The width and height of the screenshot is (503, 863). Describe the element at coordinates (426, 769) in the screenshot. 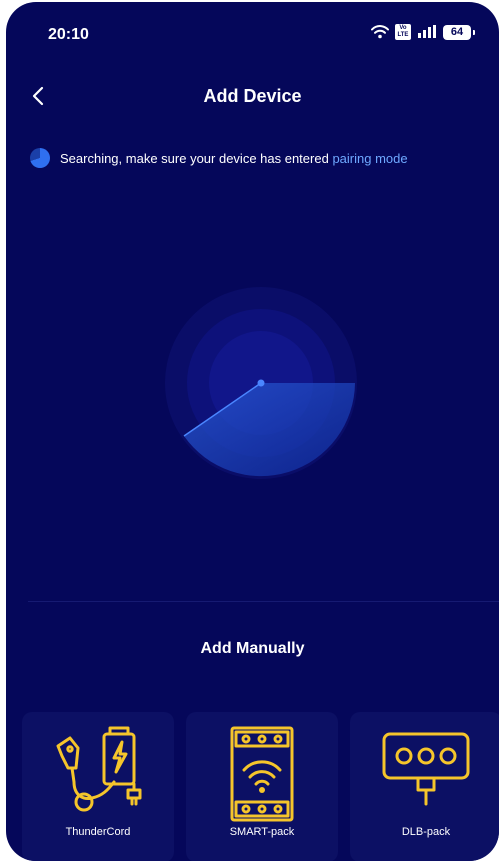

I see `dlb-socket-icon` at that location.